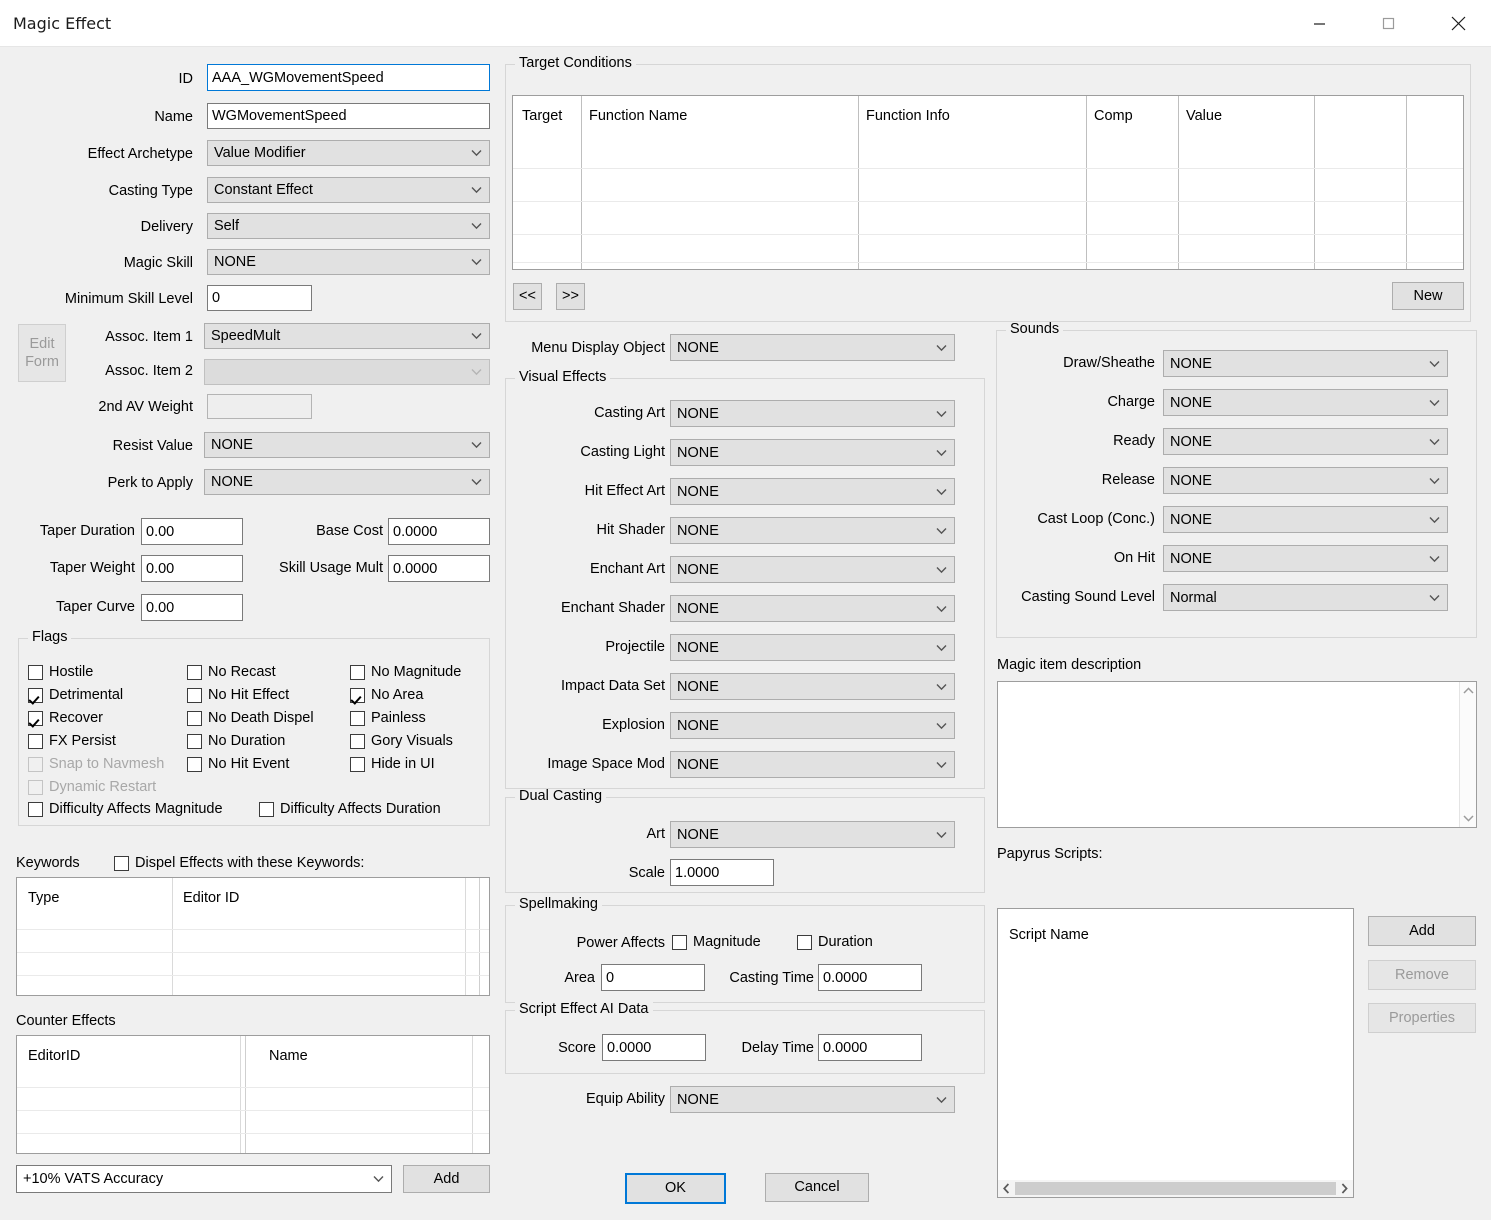 This screenshot has height=1220, width=1491. What do you see at coordinates (1422, 1018) in the screenshot?
I see `papyrus-properties-button: Properties` at bounding box center [1422, 1018].